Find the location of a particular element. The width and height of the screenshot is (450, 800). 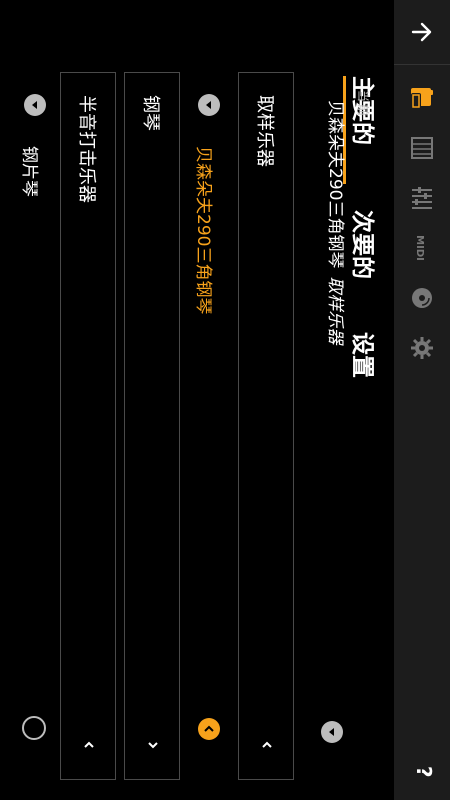

current-instrument: 贝森朵夫290三角钢琴取样乐器 is located at coordinates (337, 222).